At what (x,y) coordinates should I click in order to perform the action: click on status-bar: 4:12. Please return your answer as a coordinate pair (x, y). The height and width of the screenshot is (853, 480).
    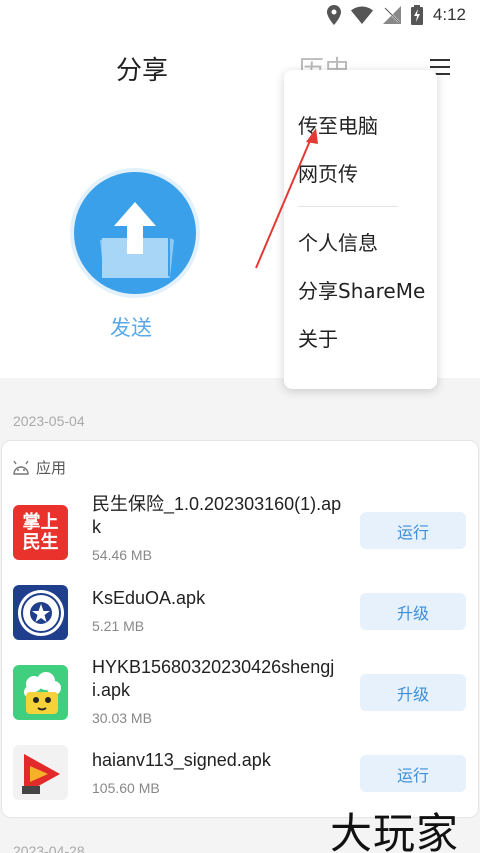
    Looking at the image, I should click on (240, 17).